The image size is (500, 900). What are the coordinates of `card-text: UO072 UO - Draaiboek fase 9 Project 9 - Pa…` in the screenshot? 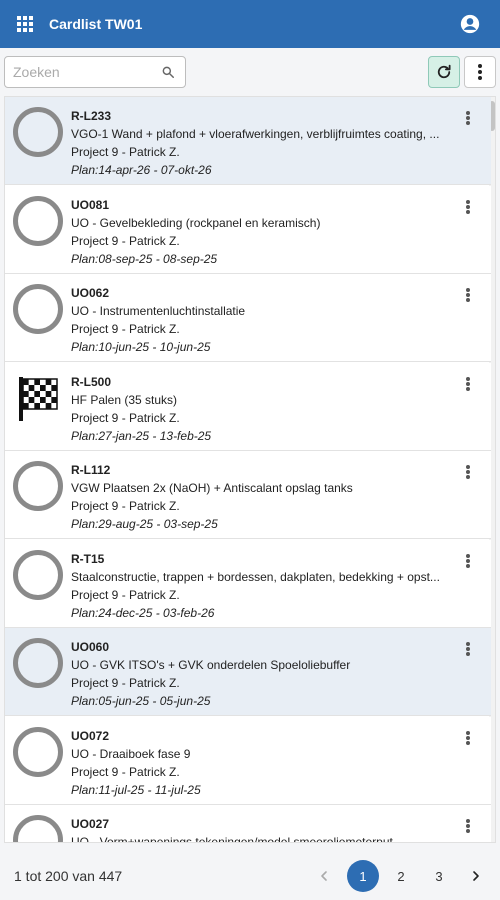 It's located at (260, 763).